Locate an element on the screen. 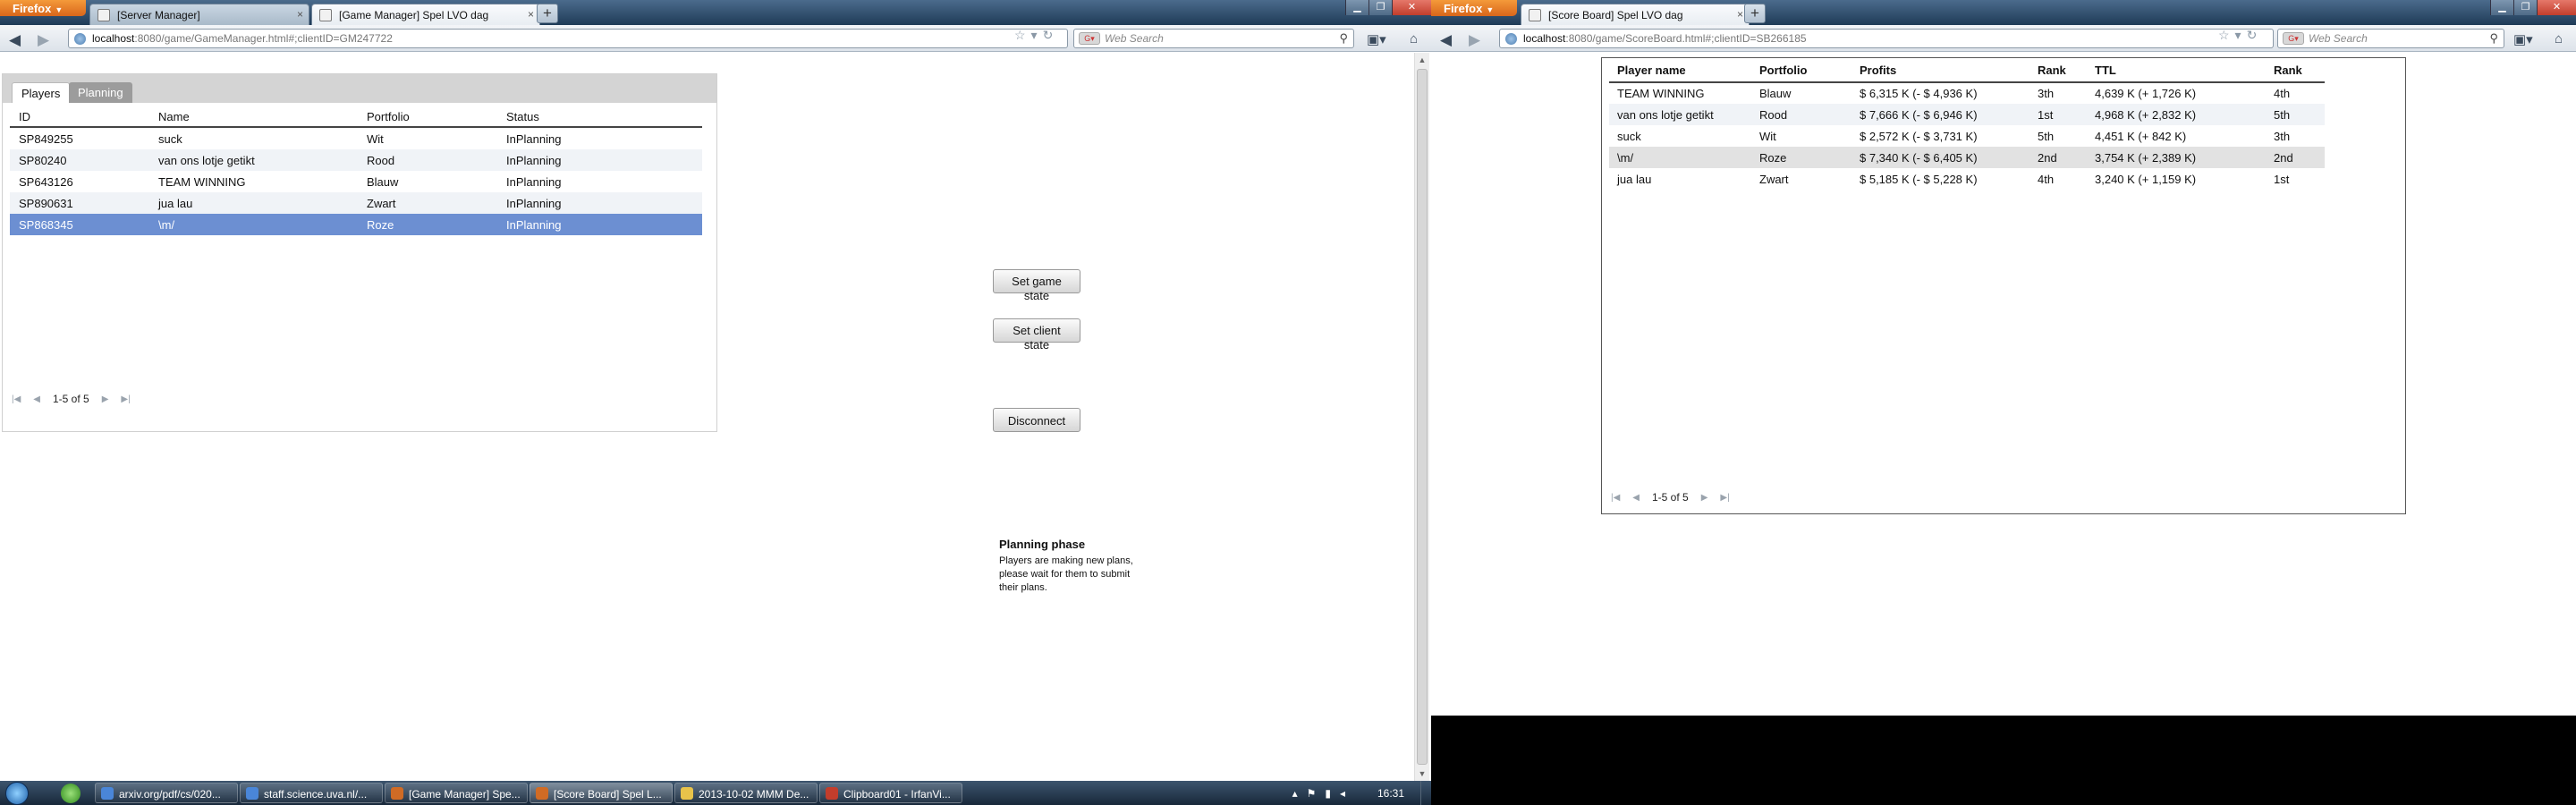 Image resolution: width=2576 pixels, height=805 pixels. cell-name: suck is located at coordinates (170, 139).